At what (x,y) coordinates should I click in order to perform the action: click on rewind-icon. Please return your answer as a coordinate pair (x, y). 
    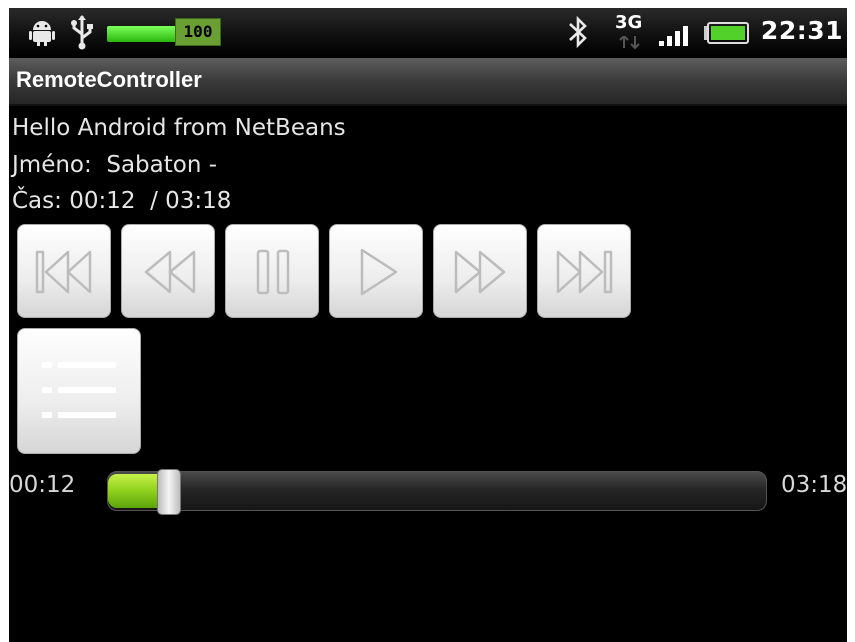
    Looking at the image, I should click on (170, 272).